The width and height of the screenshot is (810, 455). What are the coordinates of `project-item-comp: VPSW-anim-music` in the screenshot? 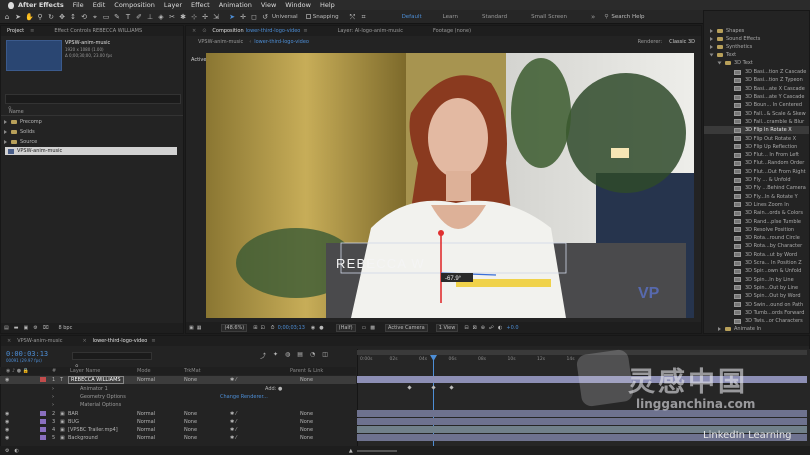 It's located at (91, 151).